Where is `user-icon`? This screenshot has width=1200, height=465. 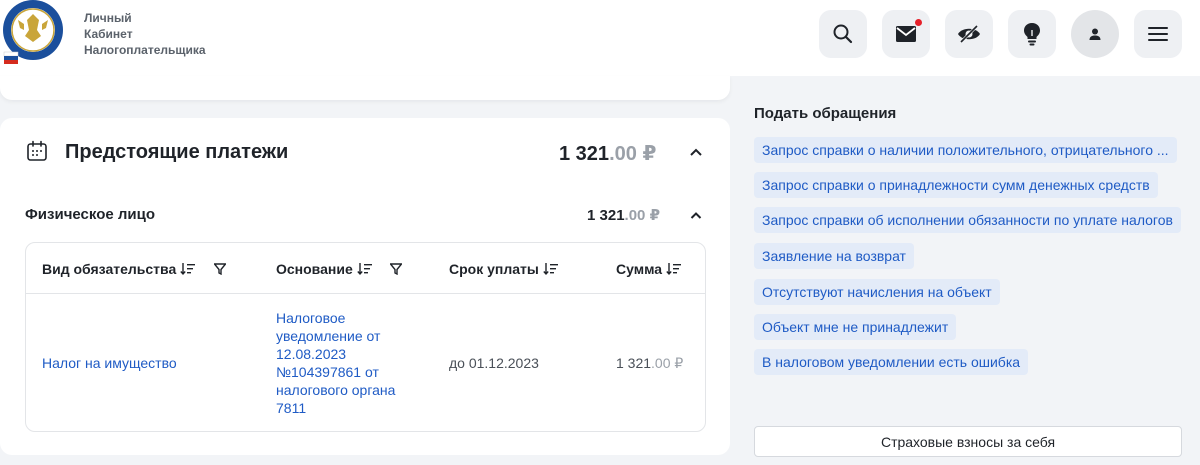 user-icon is located at coordinates (1095, 34).